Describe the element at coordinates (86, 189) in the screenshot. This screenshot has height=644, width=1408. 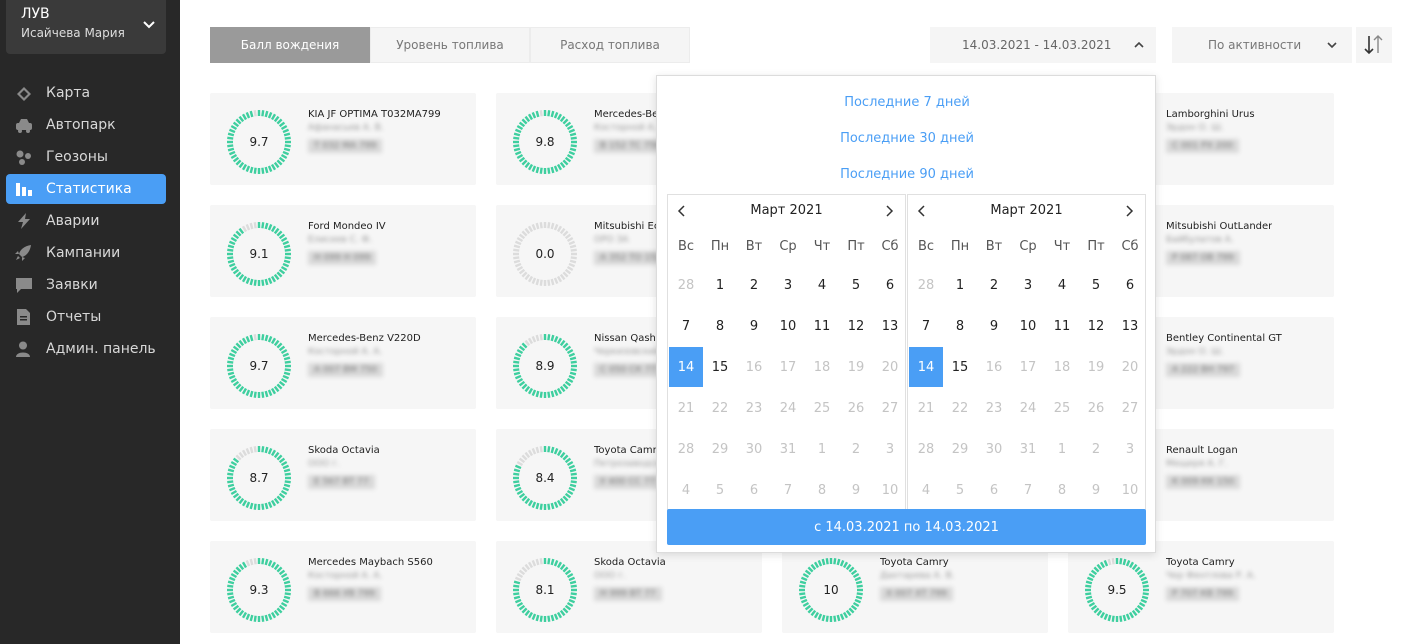
I see `sidebar-item: Статистика` at that location.